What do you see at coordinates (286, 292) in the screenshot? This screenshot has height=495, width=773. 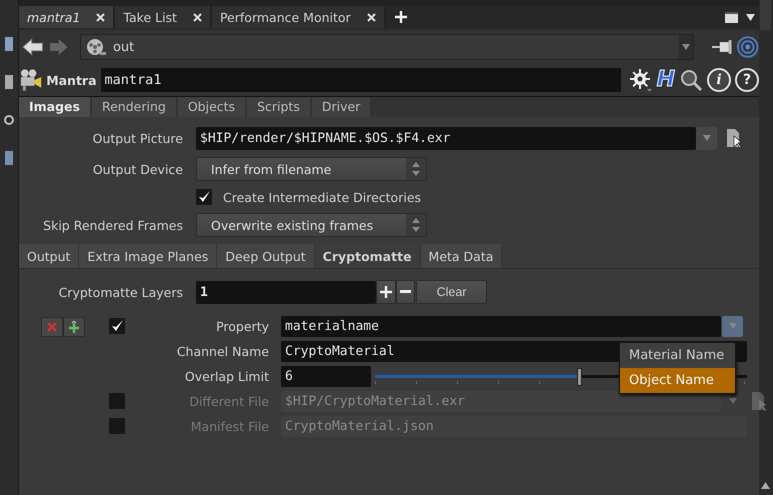 I see `number-field: 1` at bounding box center [286, 292].